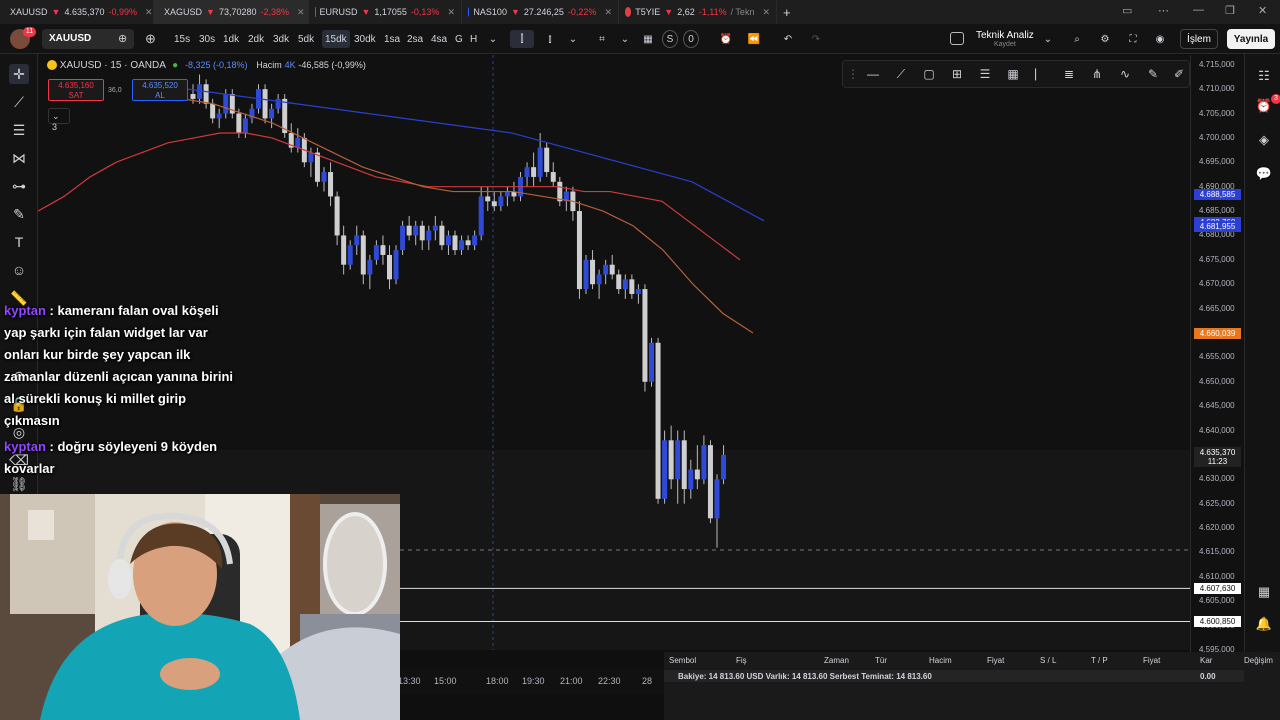  Describe the element at coordinates (1264, 76) in the screenshot. I see `watchlist-icon: ☷` at that location.